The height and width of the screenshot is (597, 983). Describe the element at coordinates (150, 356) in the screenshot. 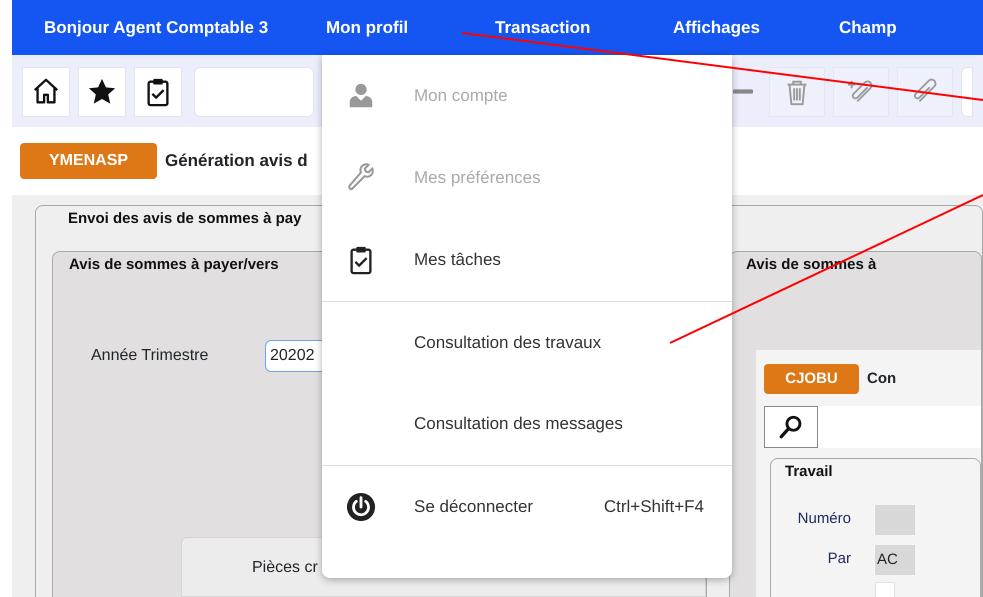

I see `field-label: Année Trimestre` at that location.